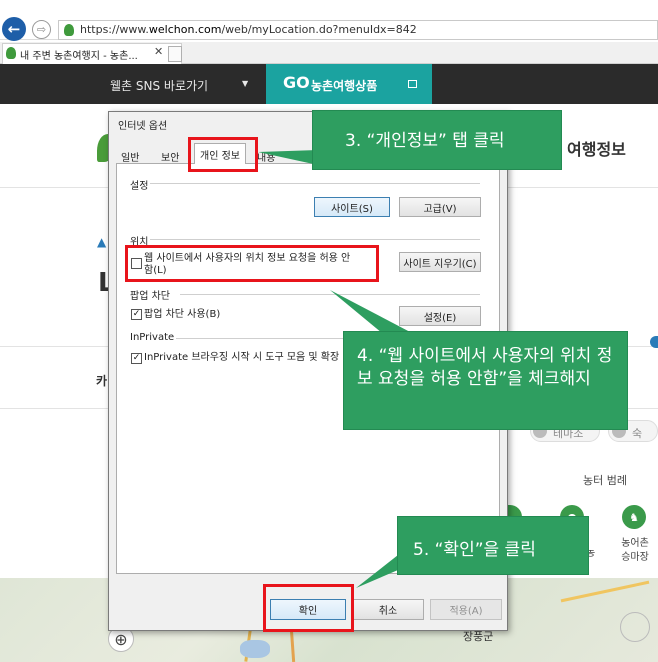 The width and height of the screenshot is (658, 662). Describe the element at coordinates (371, 311) in the screenshot. I see `callout-4-pointer` at that location.